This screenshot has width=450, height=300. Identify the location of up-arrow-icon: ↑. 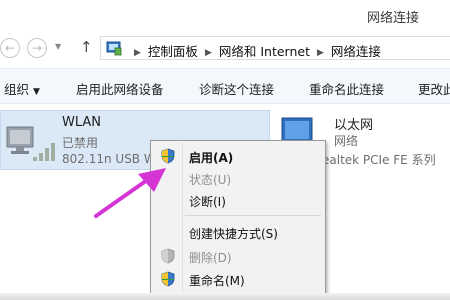
(86, 47).